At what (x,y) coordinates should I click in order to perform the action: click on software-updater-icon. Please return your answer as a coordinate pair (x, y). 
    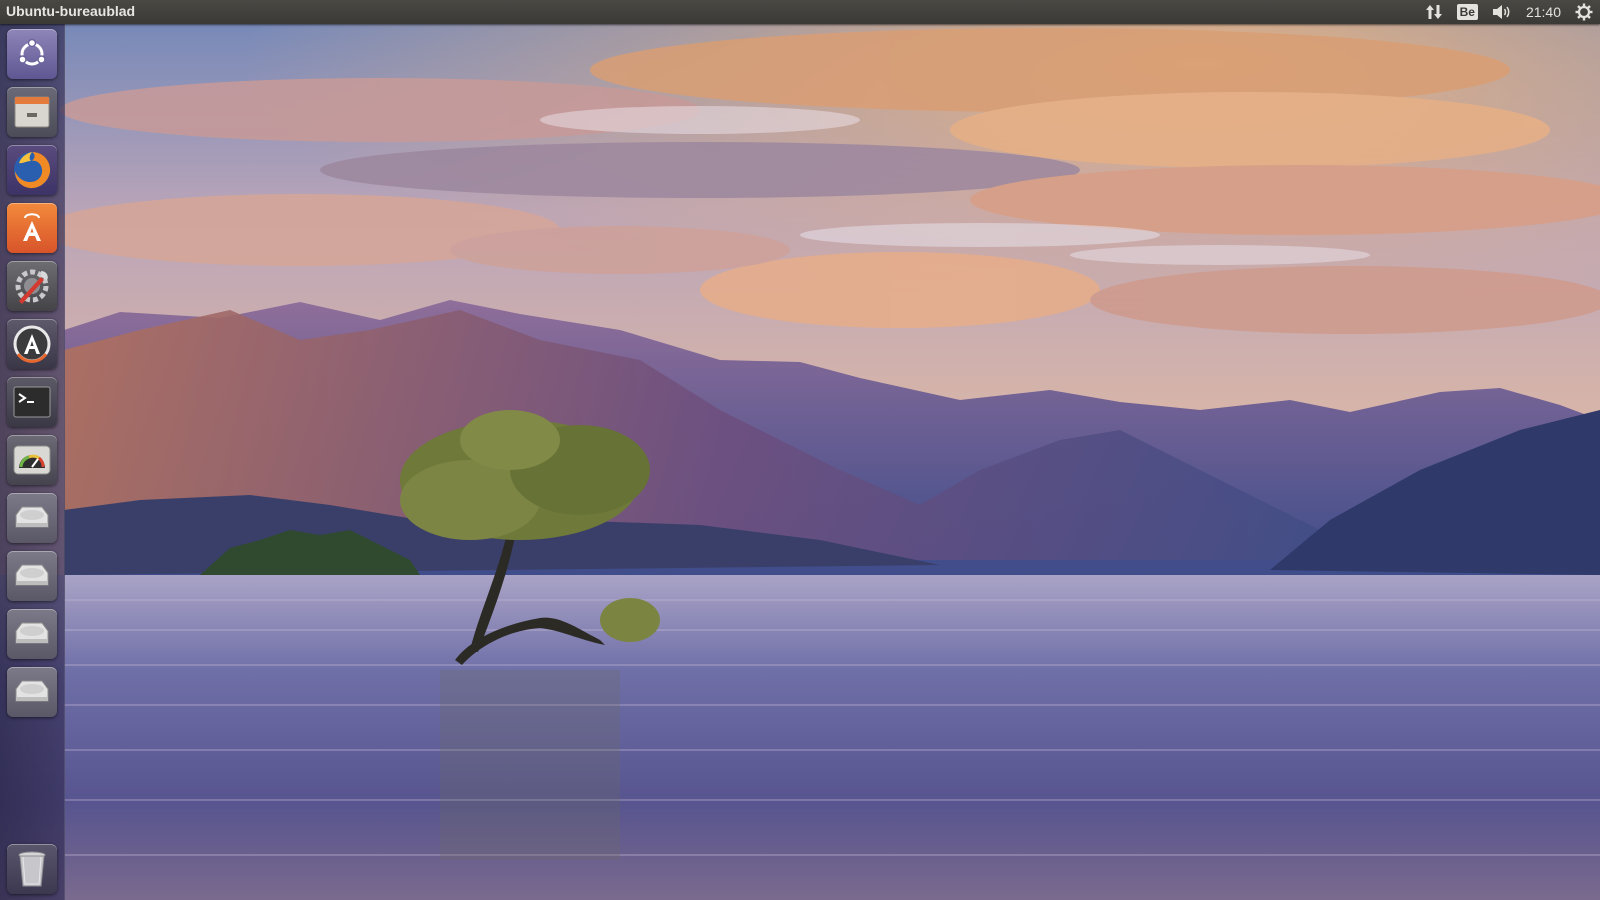
    Looking at the image, I should click on (32, 344).